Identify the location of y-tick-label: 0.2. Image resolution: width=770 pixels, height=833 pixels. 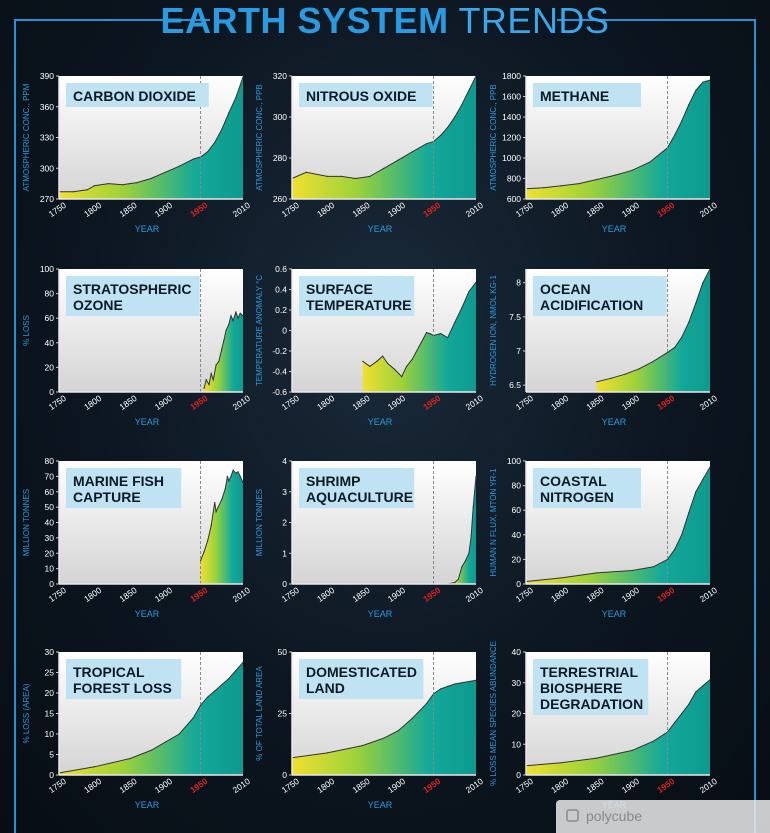
(281, 310).